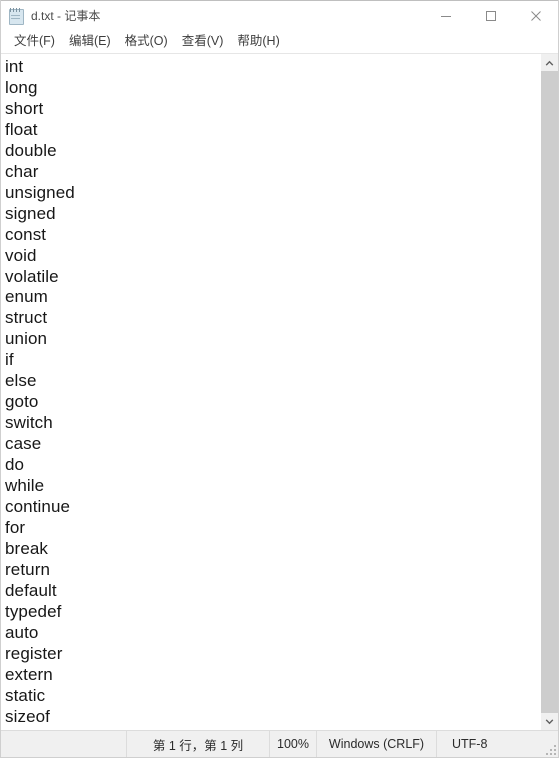 The width and height of the screenshot is (559, 758). I want to click on editor-line: void, so click(21, 255).